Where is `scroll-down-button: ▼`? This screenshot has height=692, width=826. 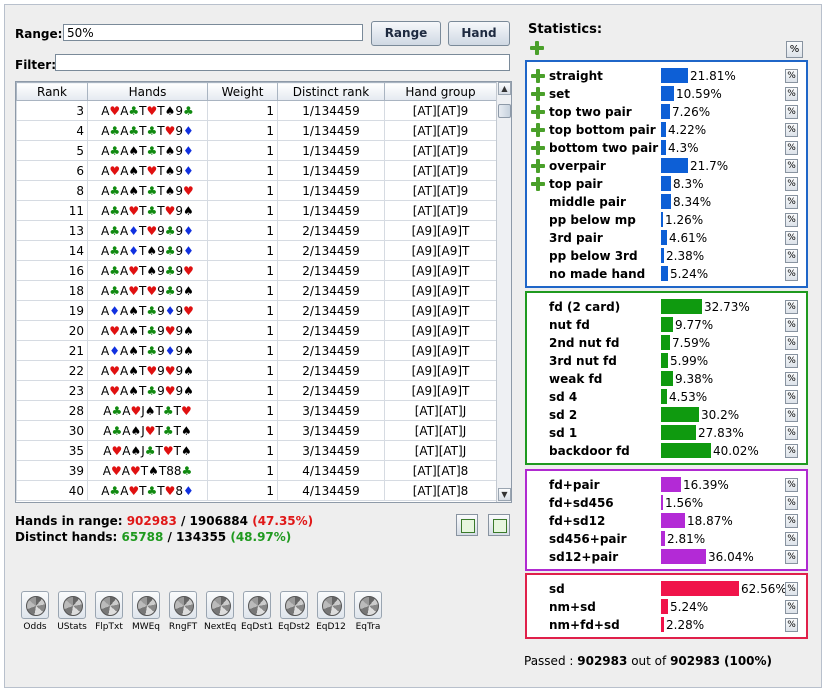
scroll-down-button: ▼ is located at coordinates (504, 494).